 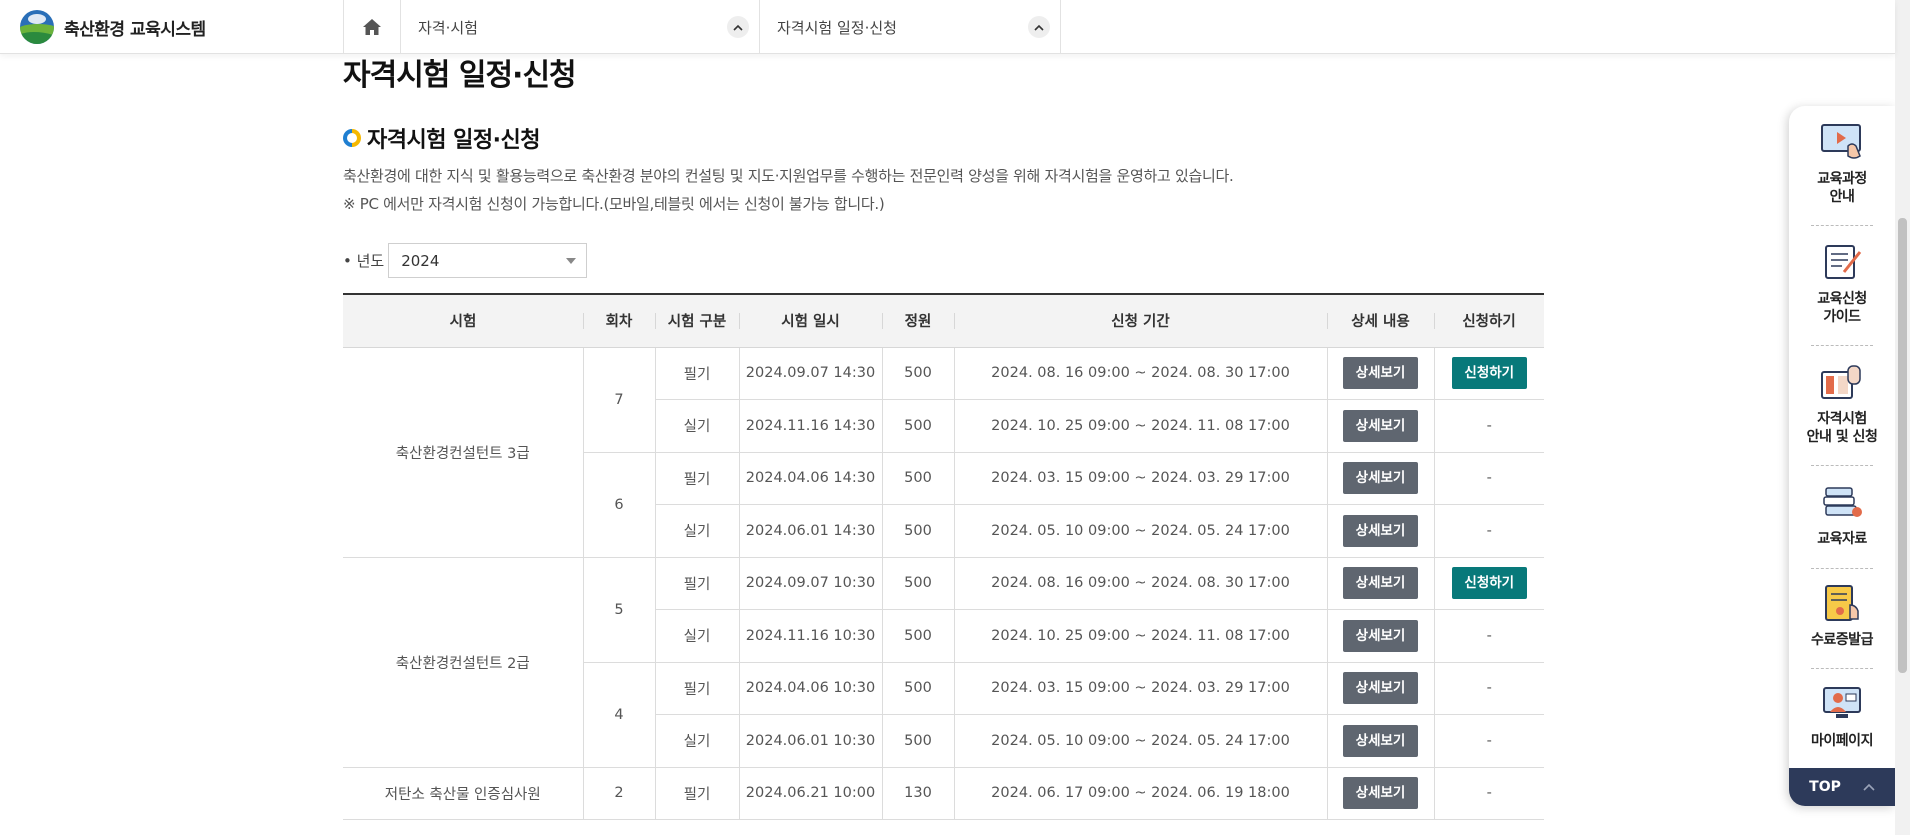 I want to click on exam-name-cell: 축산환경컨설턴트 3급, so click(x=463, y=452).